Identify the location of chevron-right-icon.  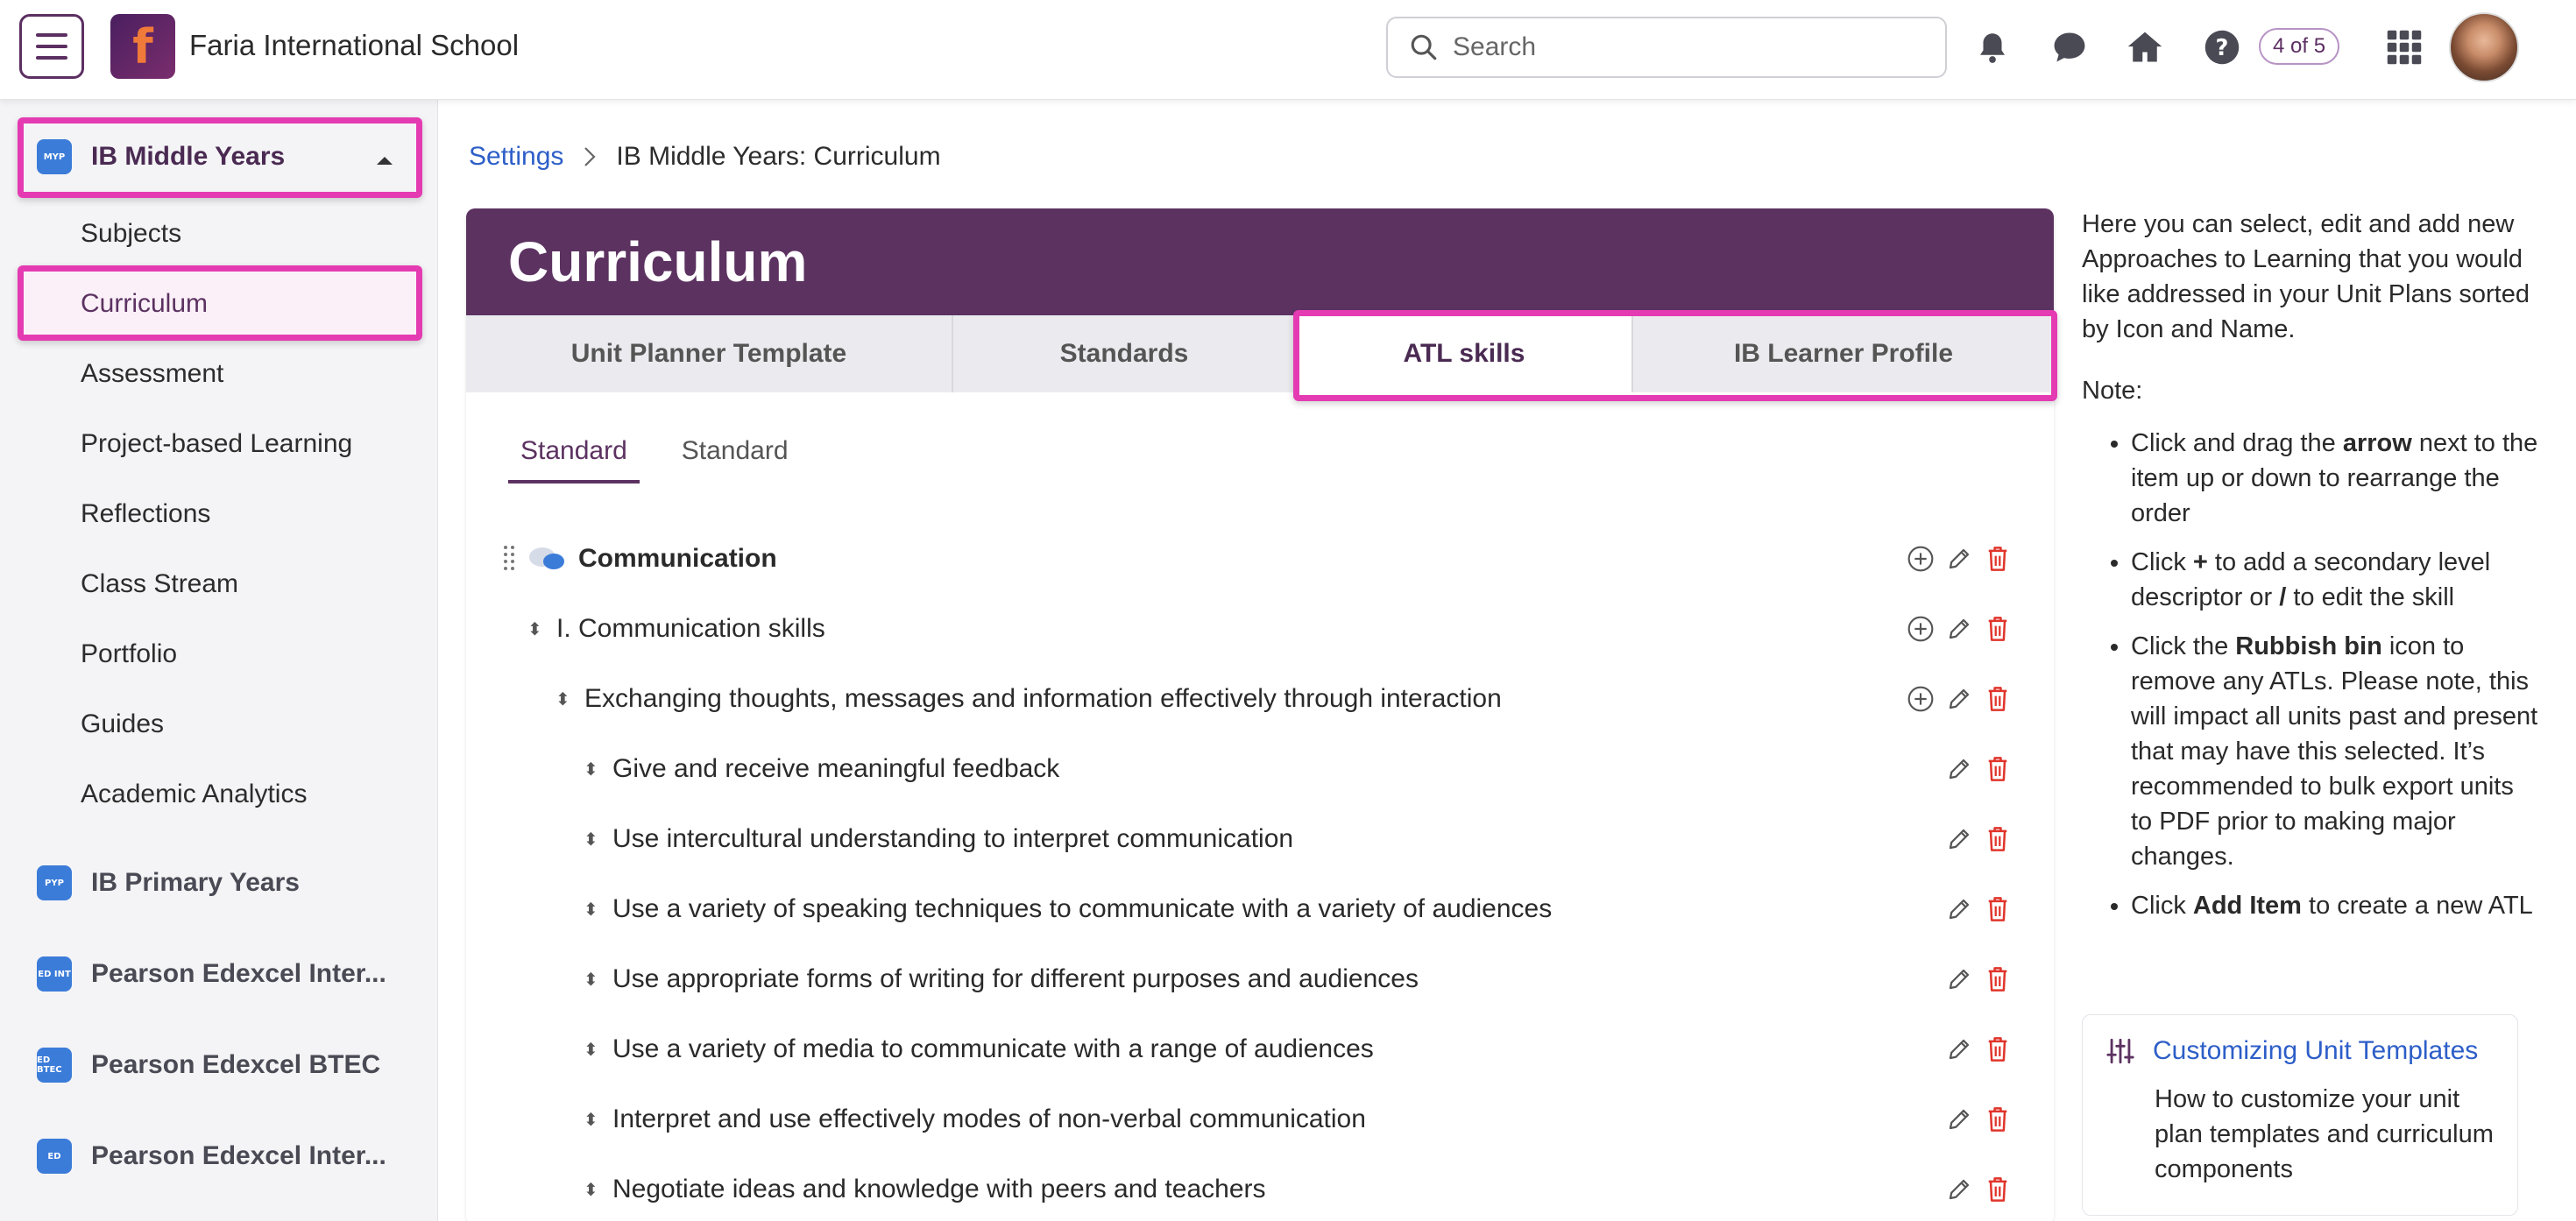
(590, 156).